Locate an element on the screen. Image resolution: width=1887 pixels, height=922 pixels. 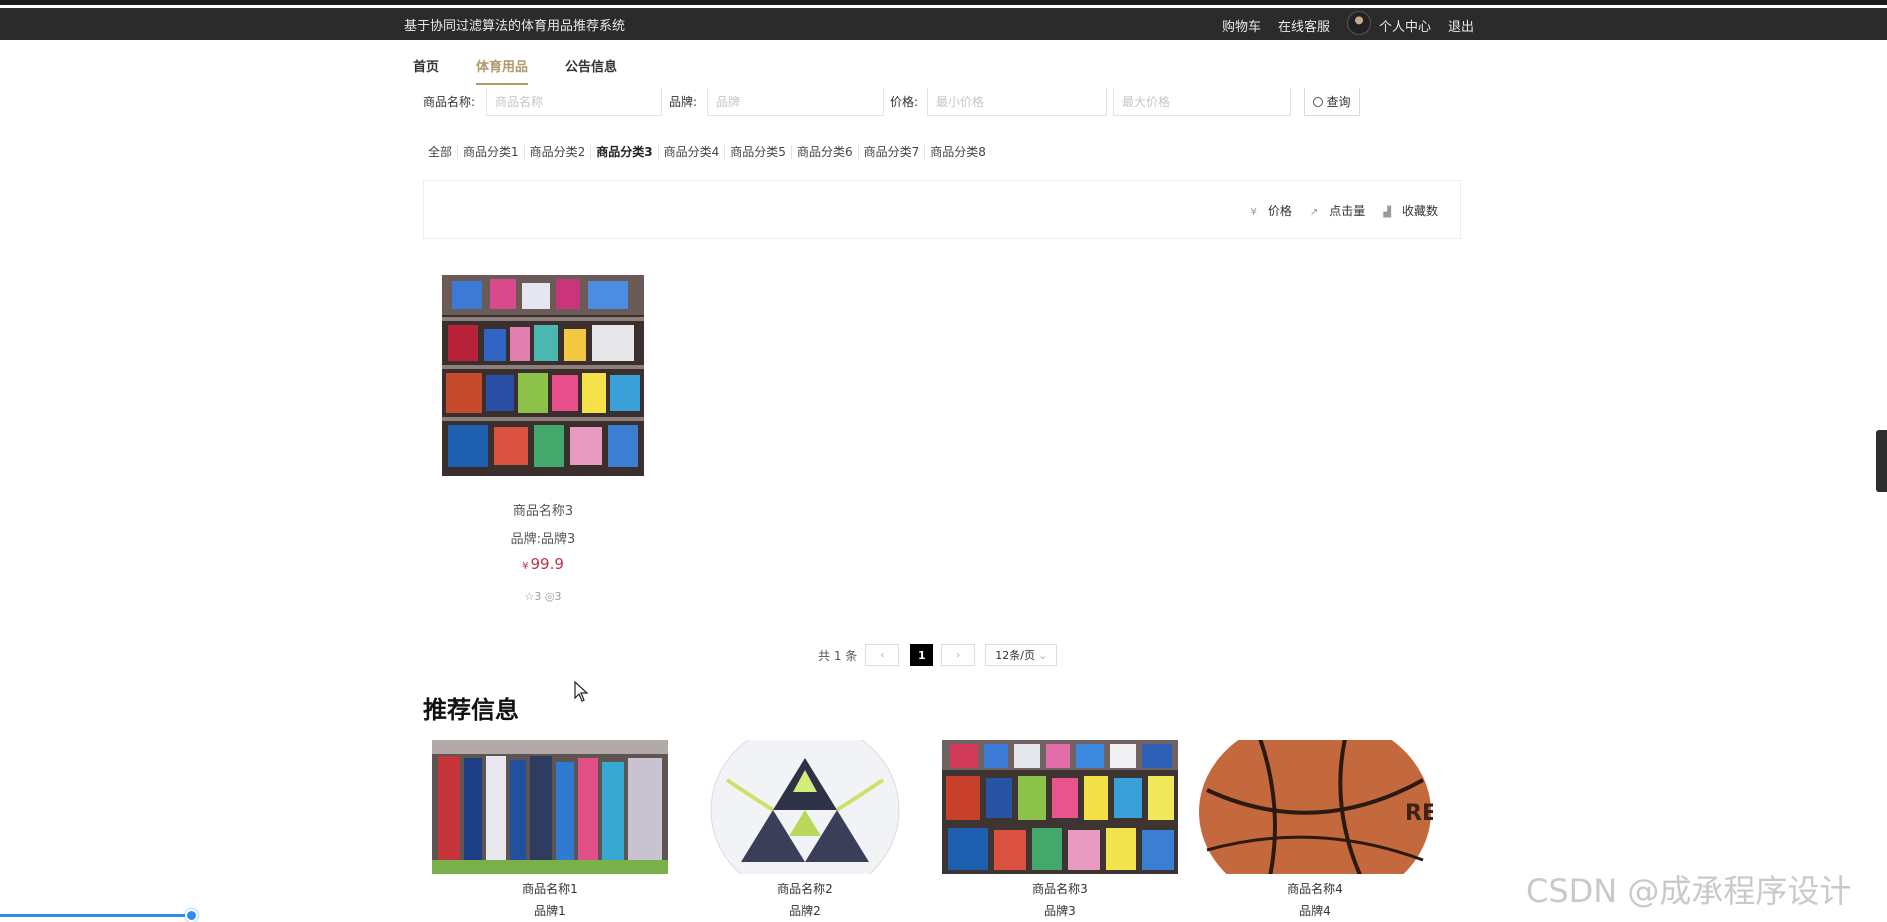
header-links: 购物车 在线客服 个人中心 退出 is located at coordinates (1356, 23).